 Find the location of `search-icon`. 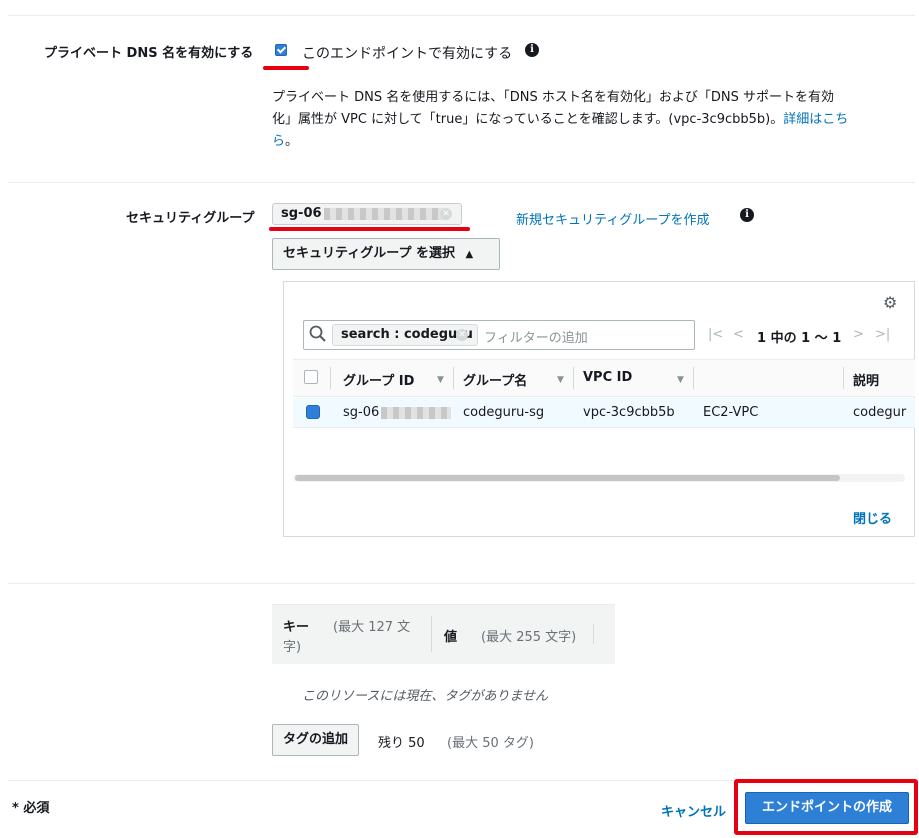

search-icon is located at coordinates (319, 335).